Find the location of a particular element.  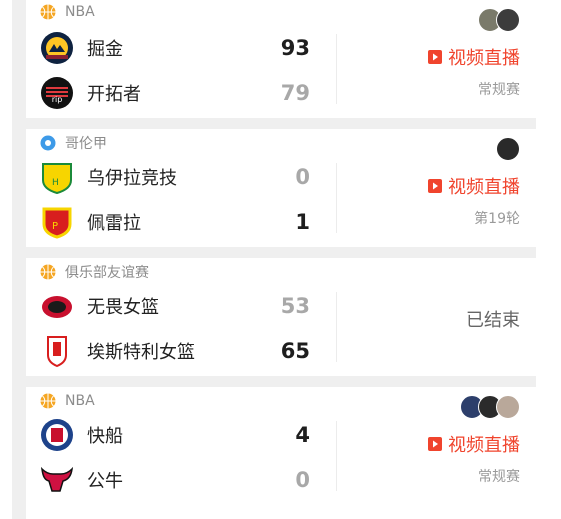

team-name: 掘金 is located at coordinates (105, 49).